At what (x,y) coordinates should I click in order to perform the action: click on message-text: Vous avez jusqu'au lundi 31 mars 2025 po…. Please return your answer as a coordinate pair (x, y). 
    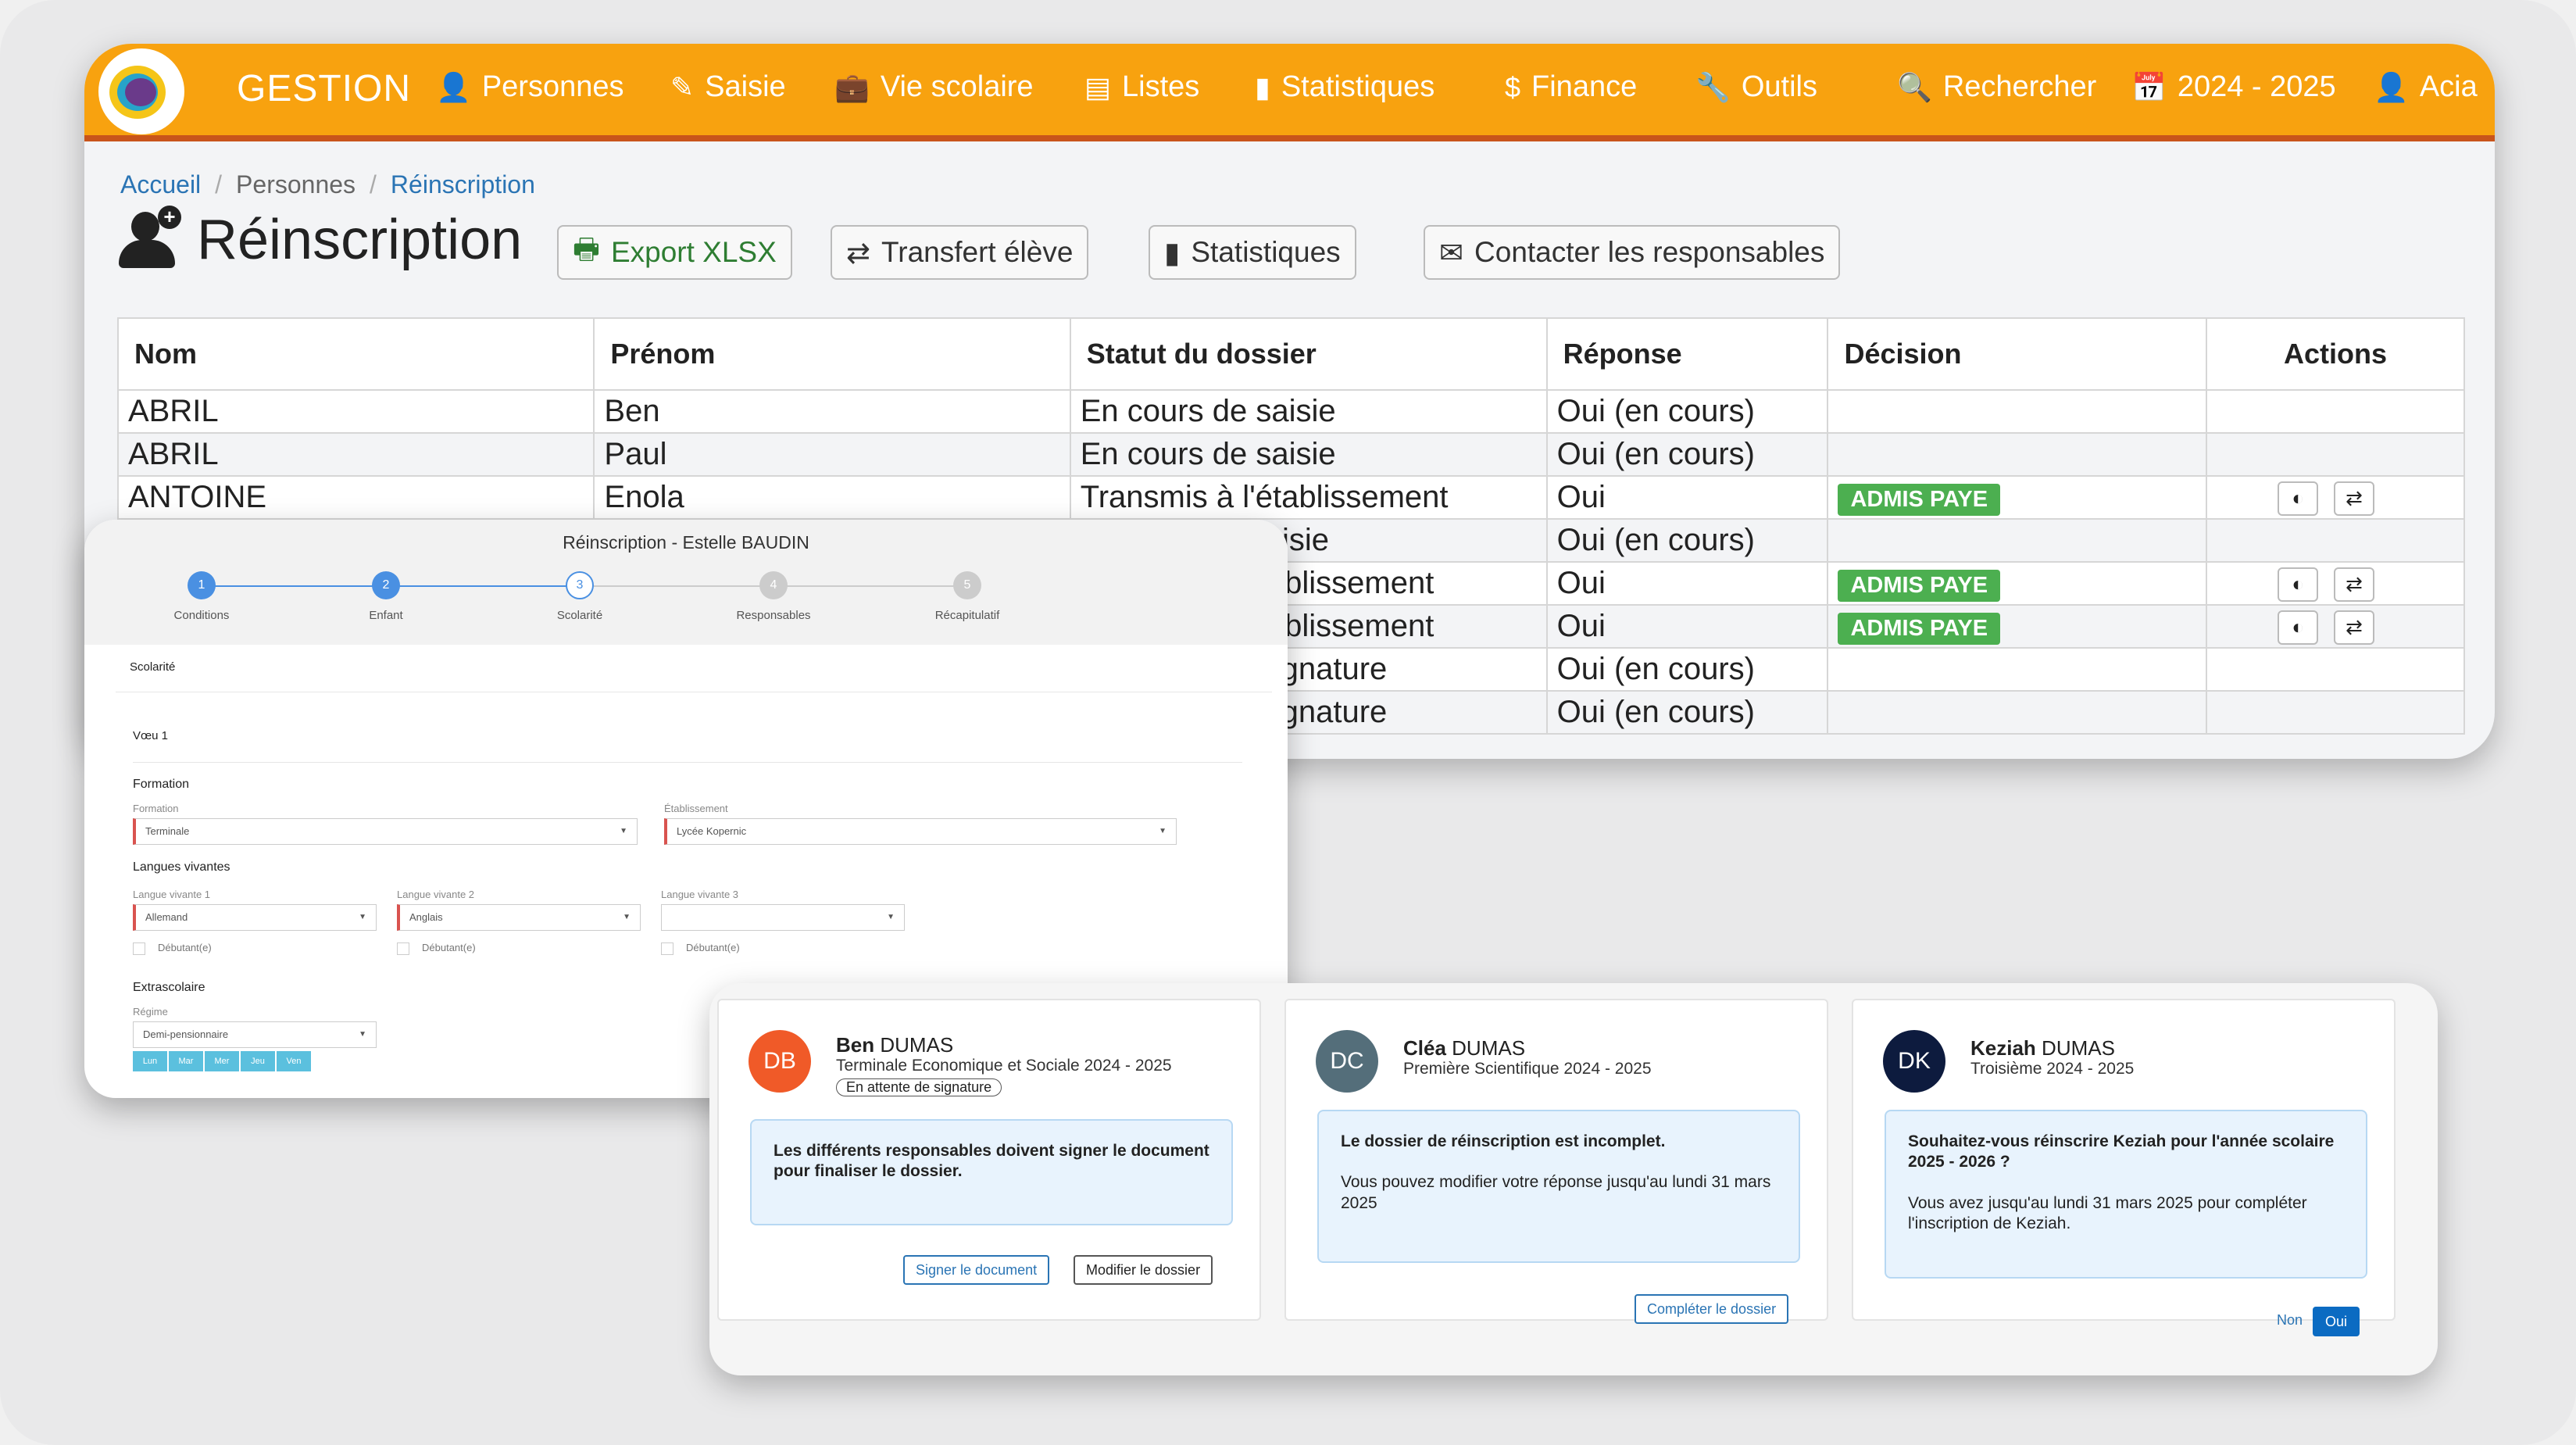
    Looking at the image, I should click on (2107, 1213).